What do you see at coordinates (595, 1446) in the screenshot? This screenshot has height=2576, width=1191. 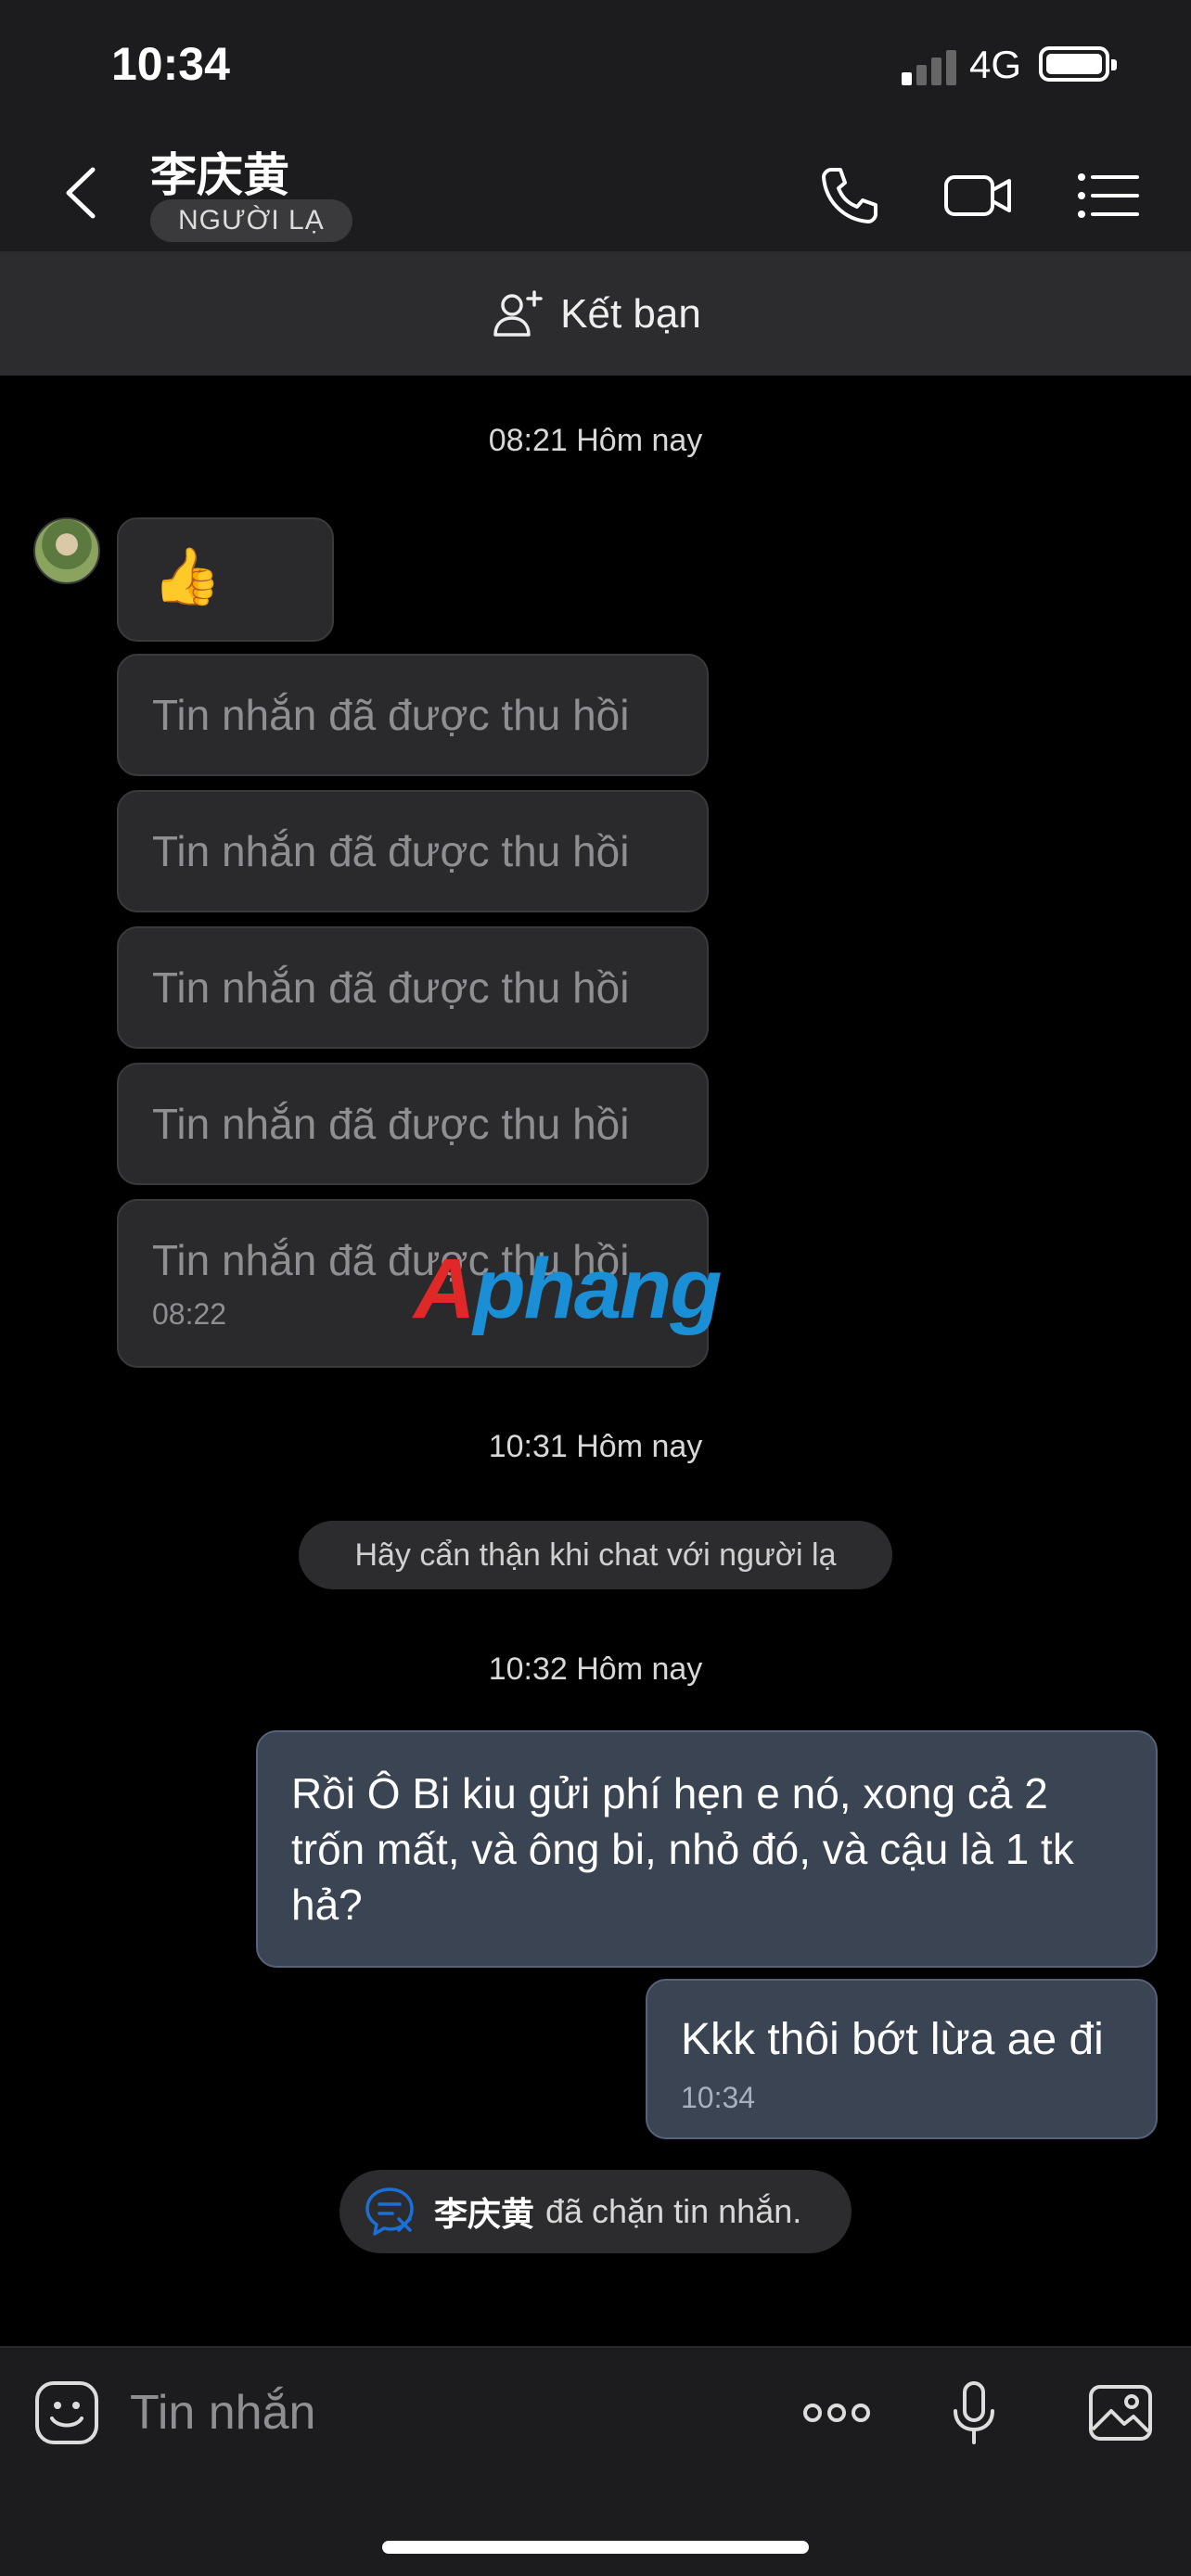 I see `chat-timestamp: 10:31 Hôm nay` at bounding box center [595, 1446].